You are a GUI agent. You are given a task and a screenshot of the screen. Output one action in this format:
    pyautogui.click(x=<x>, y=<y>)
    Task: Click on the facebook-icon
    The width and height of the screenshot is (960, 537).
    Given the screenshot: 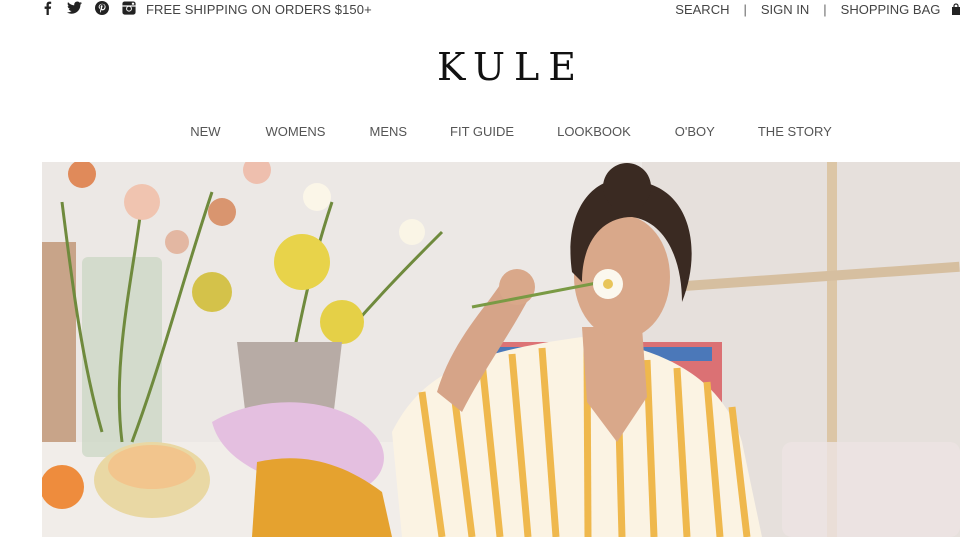 What is the action you would take?
    pyautogui.click(x=47, y=8)
    